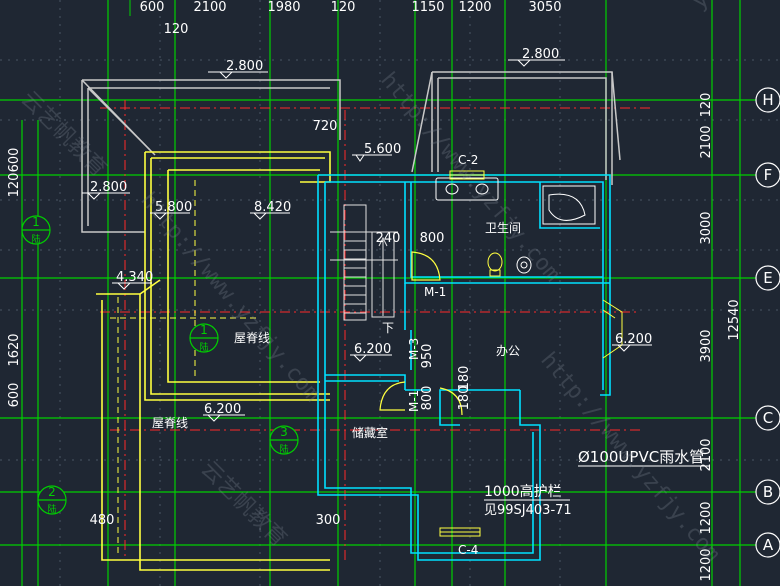 Image resolution: width=780 pixels, height=586 pixels. What do you see at coordinates (328, 520) in the screenshot?
I see `small-dim-300: 300` at bounding box center [328, 520].